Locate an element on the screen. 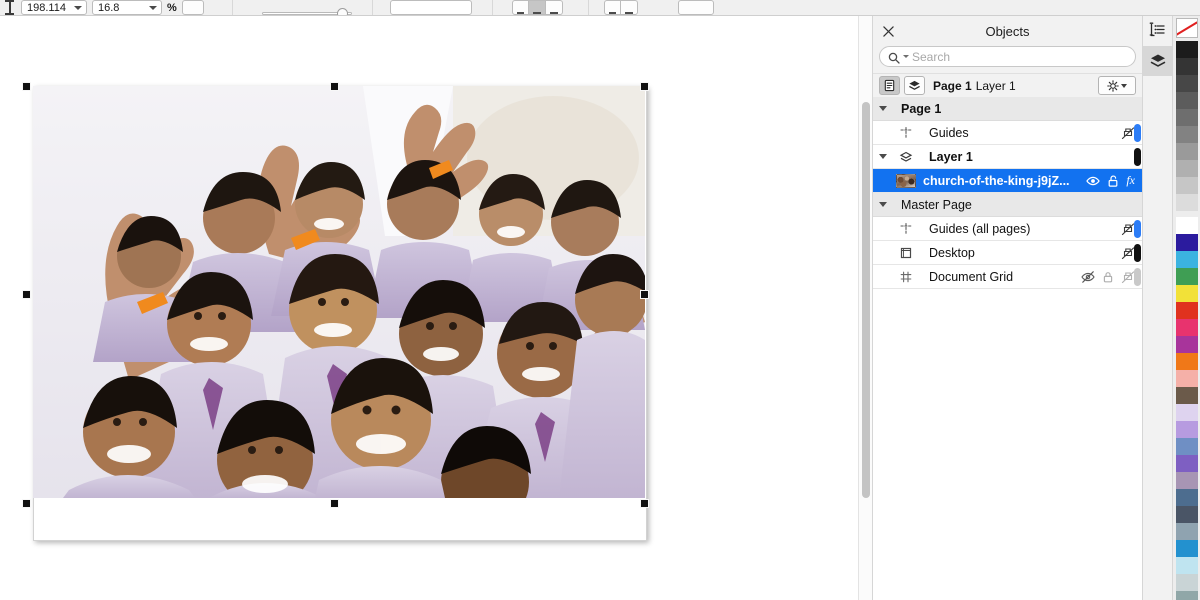 This screenshot has height=600, width=1200. structure-tab-button is located at coordinates (1158, 31).